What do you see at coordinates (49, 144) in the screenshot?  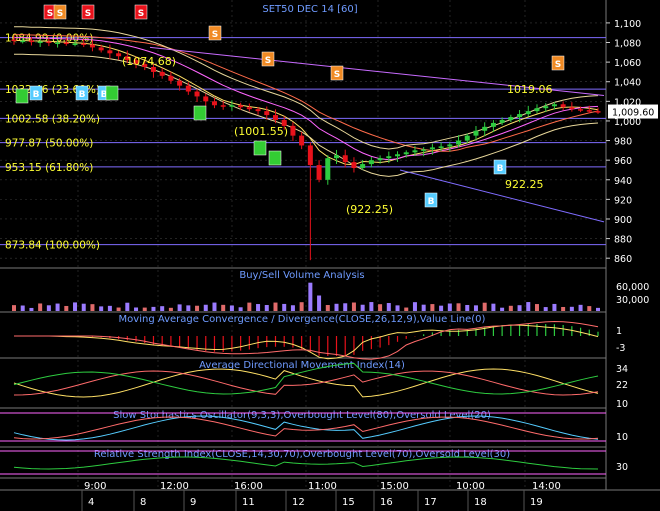 I see `fib-level-label: 977.87 (50.00%)` at bounding box center [49, 144].